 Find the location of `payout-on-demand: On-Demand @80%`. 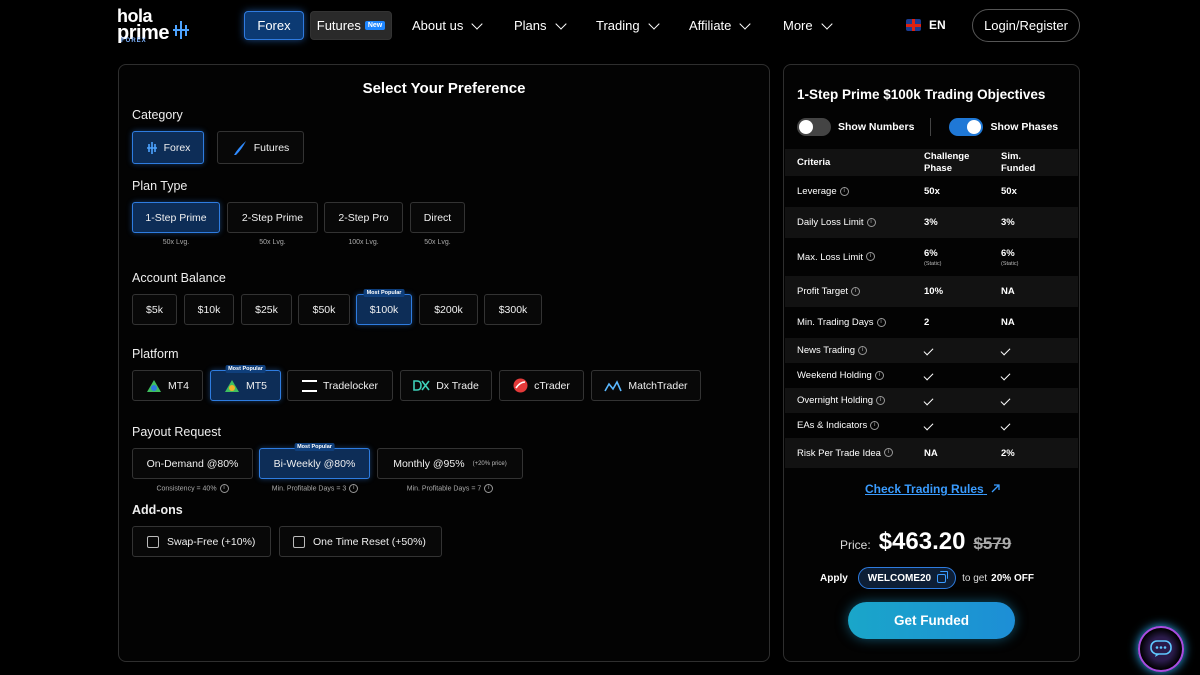

payout-on-demand: On-Demand @80% is located at coordinates (192, 463).